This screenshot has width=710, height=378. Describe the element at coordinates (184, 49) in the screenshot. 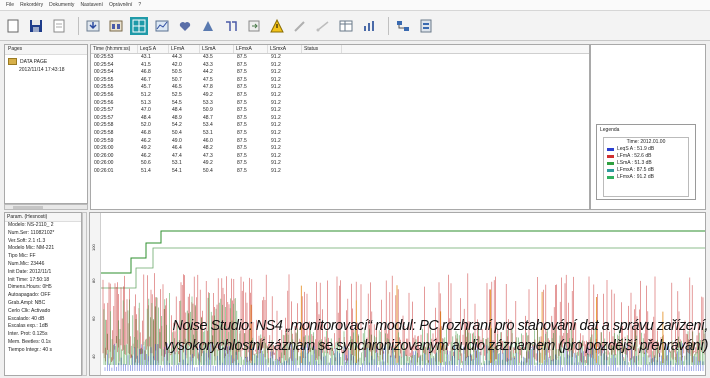

I see `column-header-lfma: LFmA` at that location.